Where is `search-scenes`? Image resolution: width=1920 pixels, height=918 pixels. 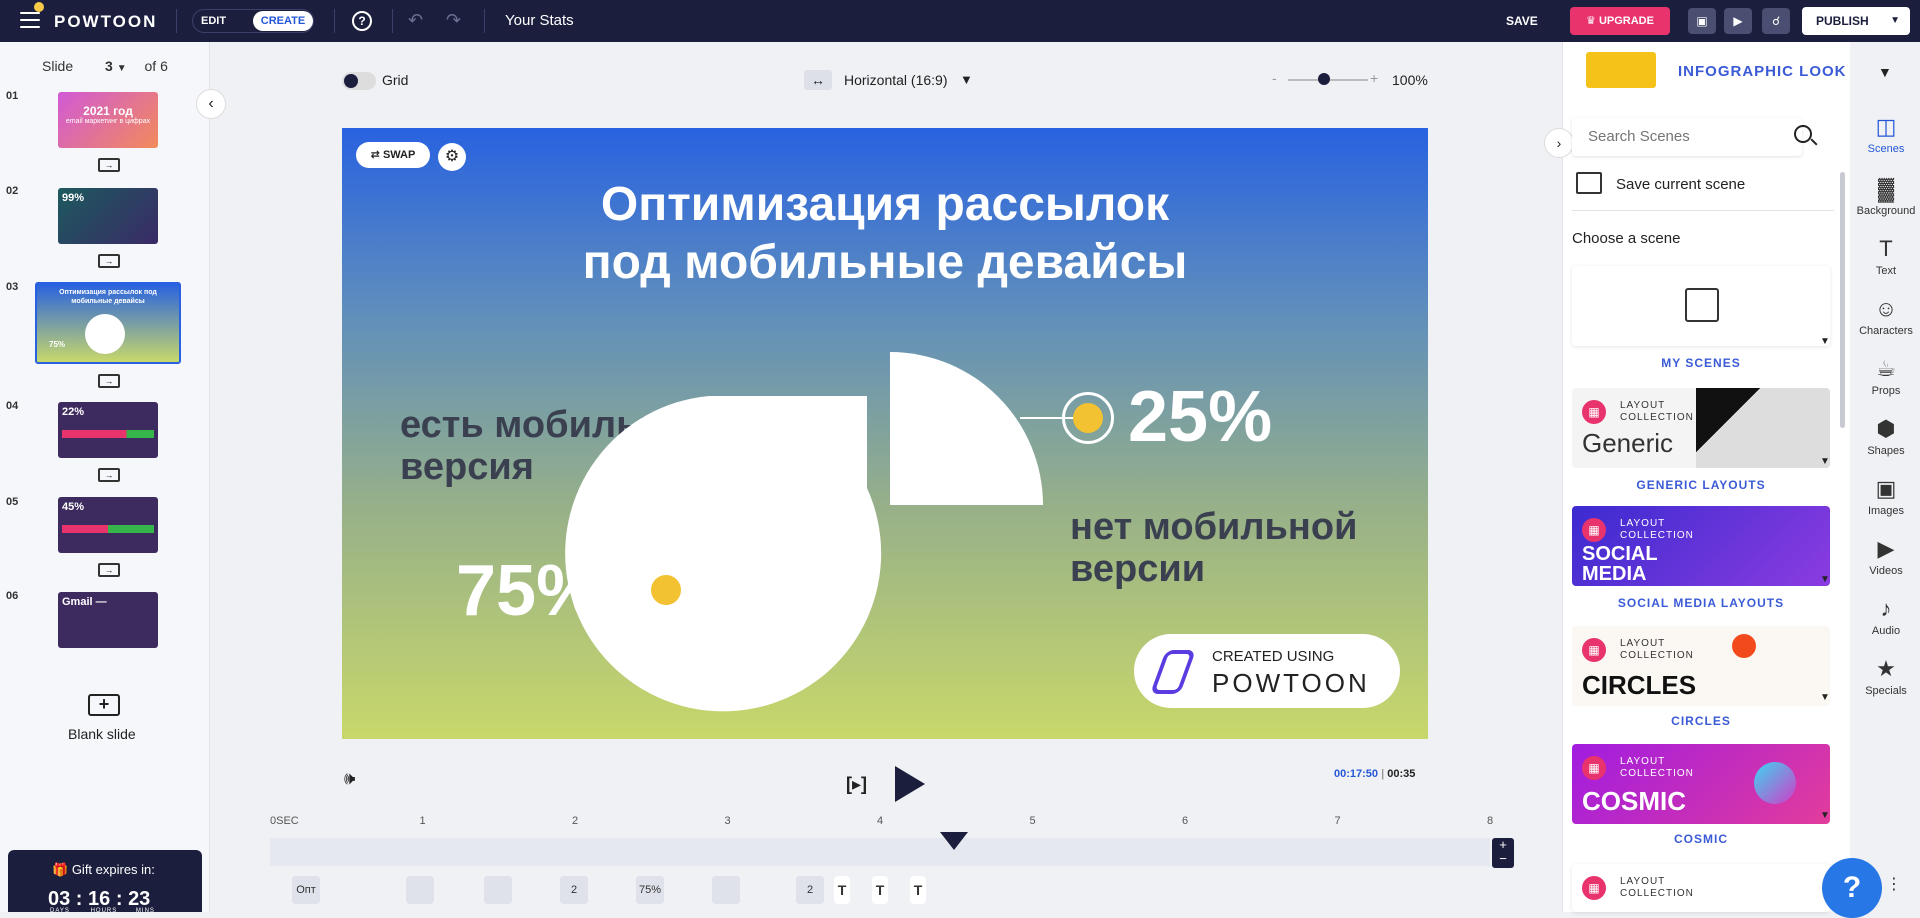
search-scenes is located at coordinates (1687, 137).